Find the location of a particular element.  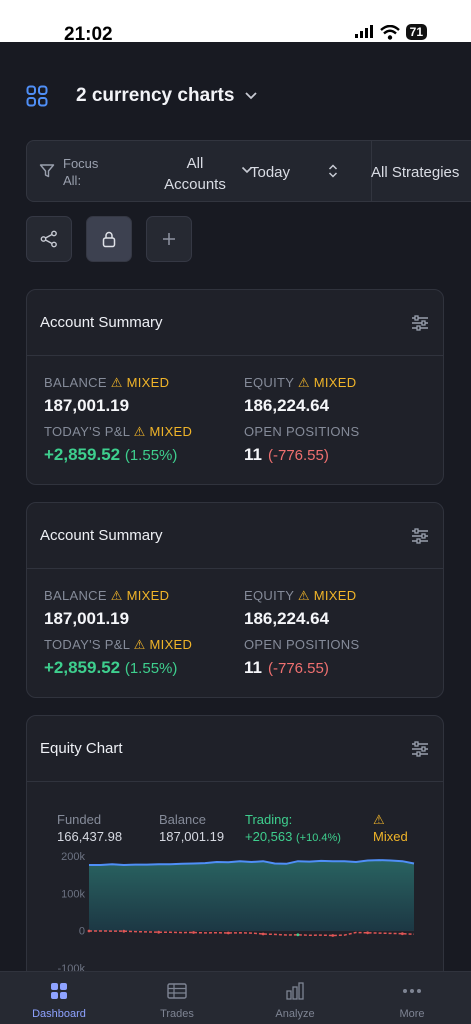

nav-trades: Trades is located at coordinates (177, 1000).